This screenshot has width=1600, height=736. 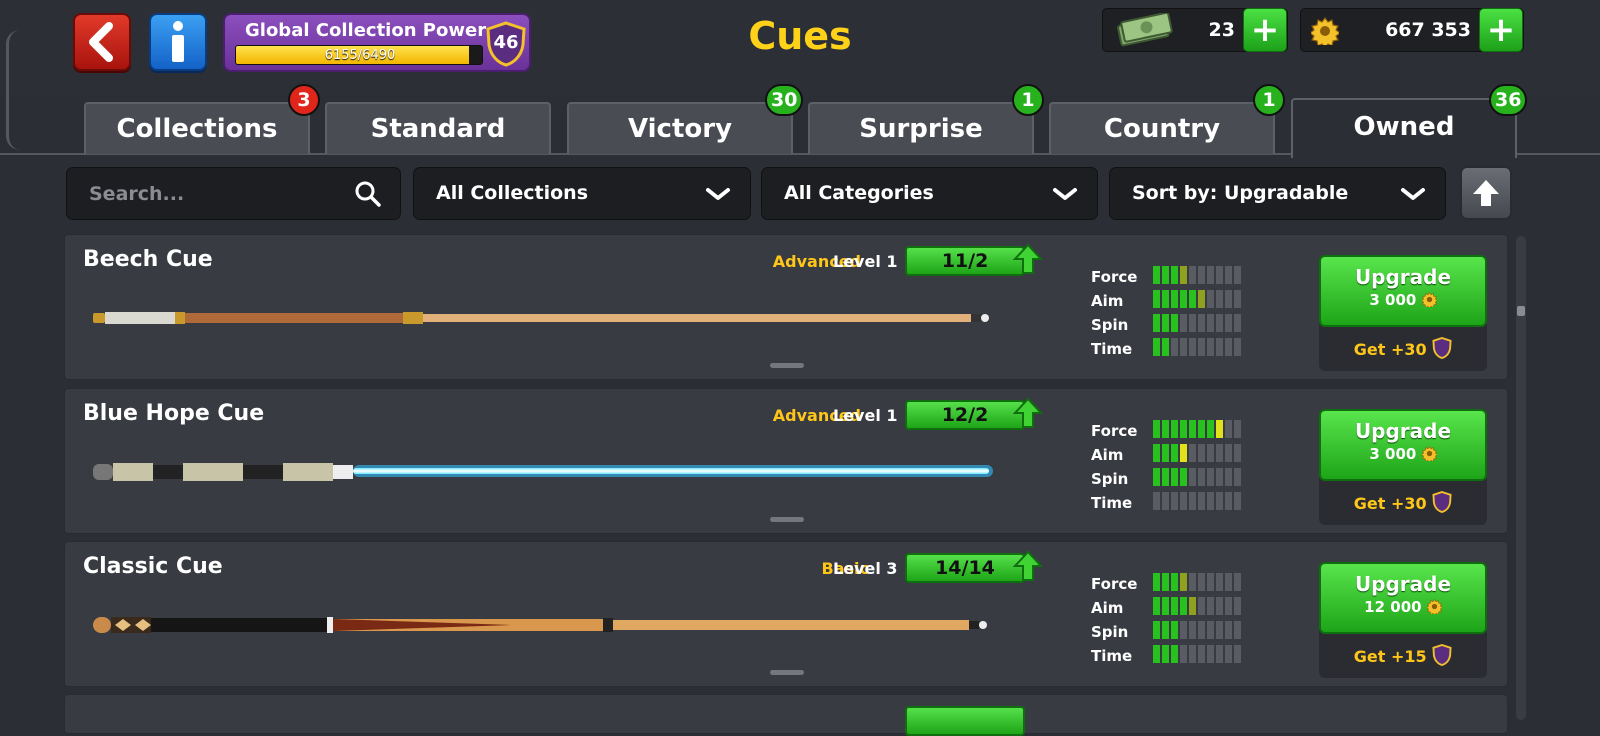 I want to click on coins-value: 667 353, so click(x=1428, y=30).